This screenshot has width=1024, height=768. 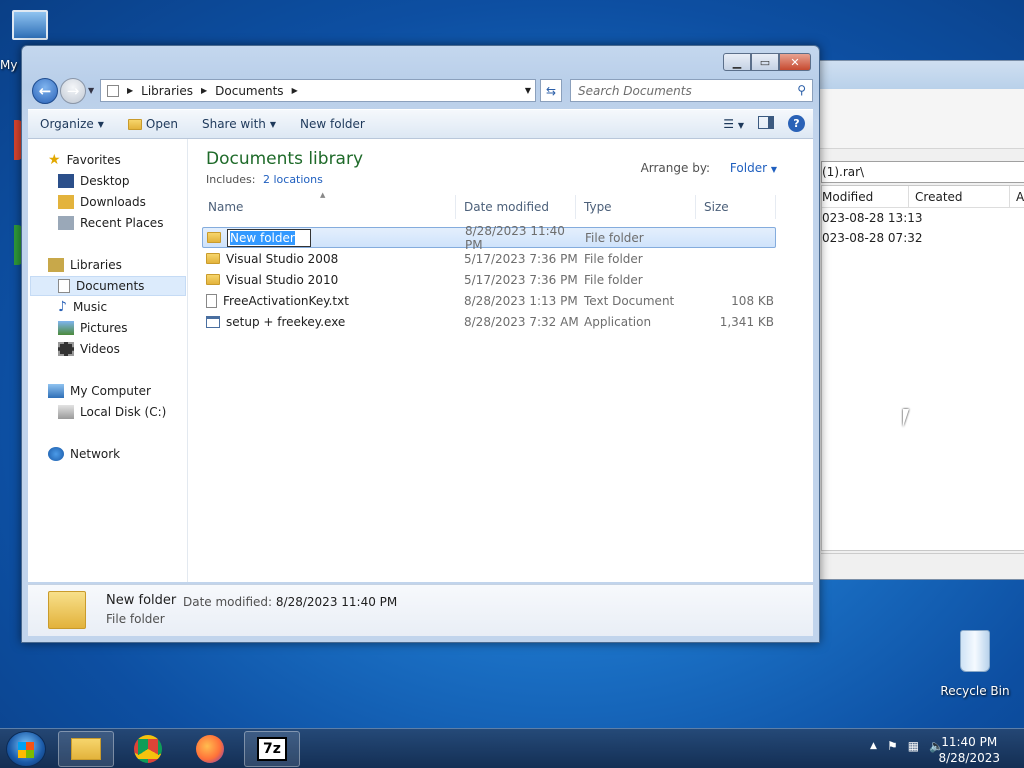 I want to click on minimize-icon: ▁, so click(x=737, y=62).